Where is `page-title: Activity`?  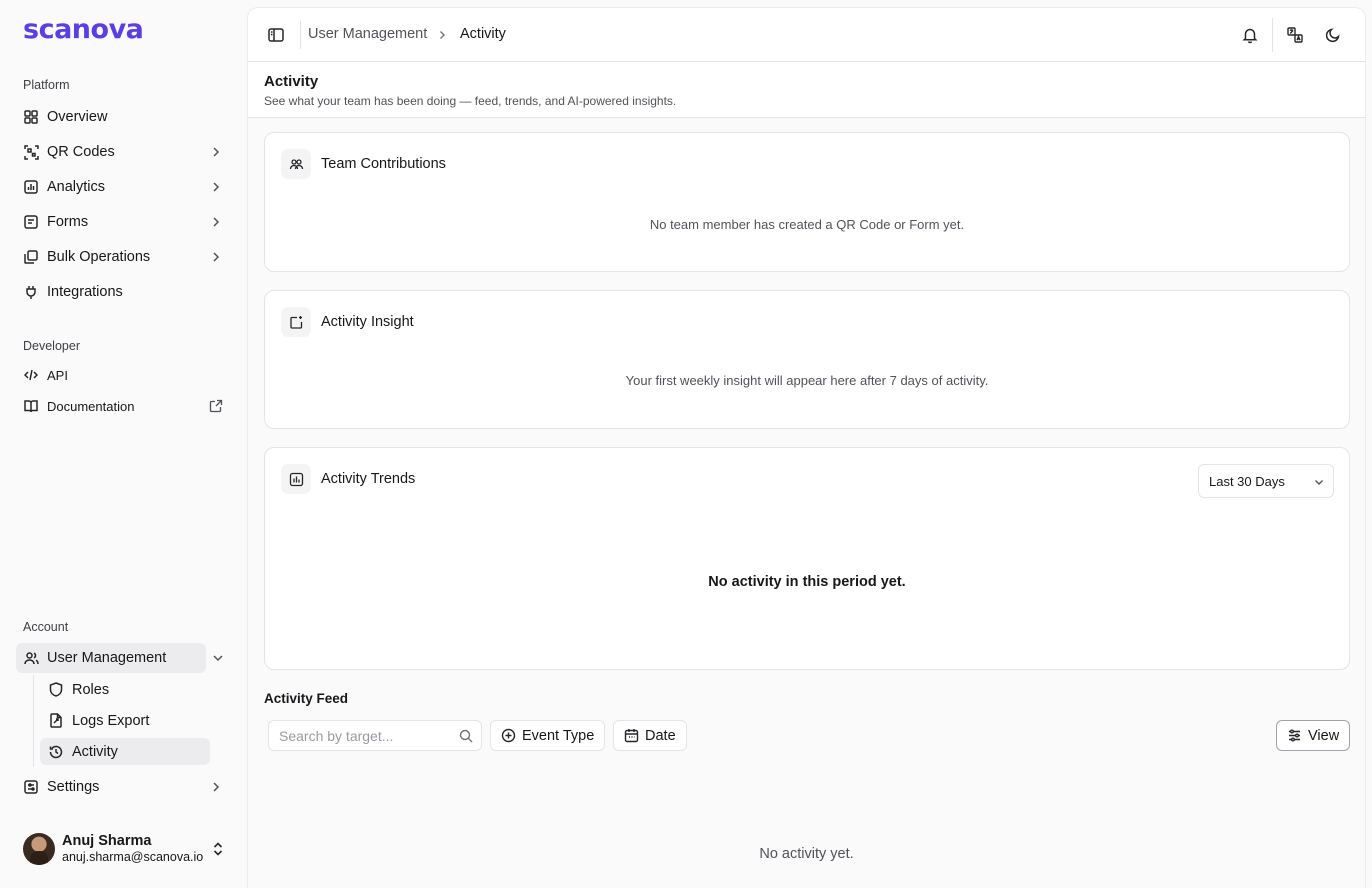 page-title: Activity is located at coordinates (291, 81).